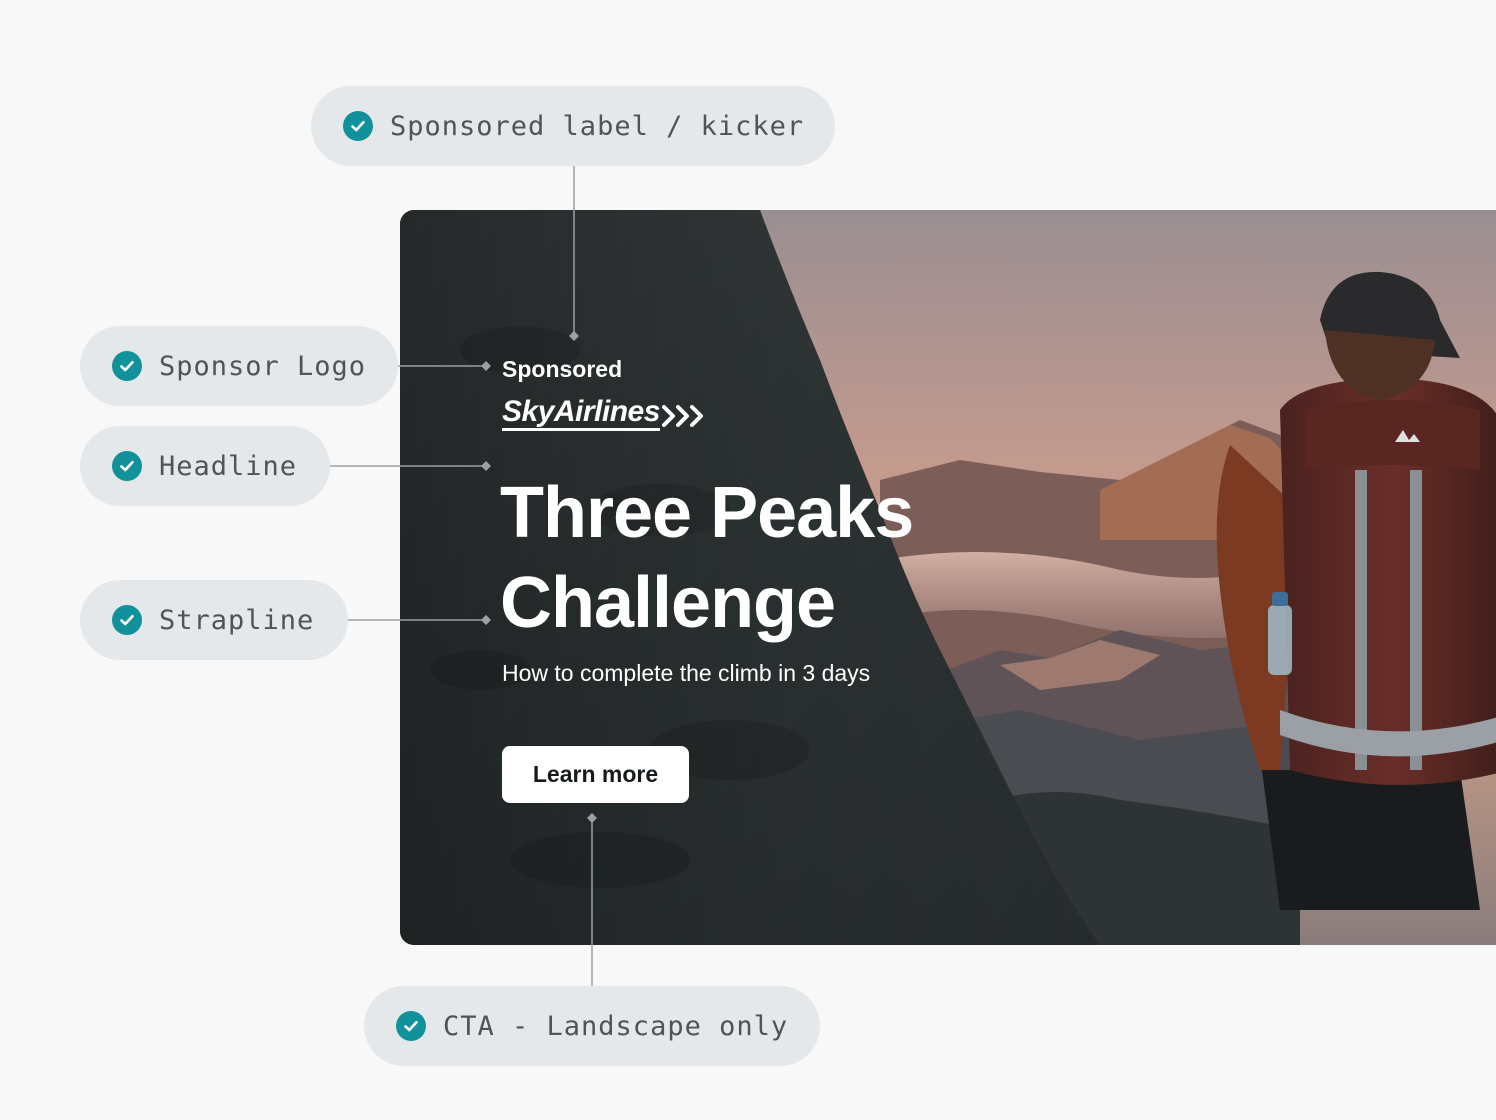 The width and height of the screenshot is (1496, 1120). I want to click on chevrons-right-icon, so click(682, 416).